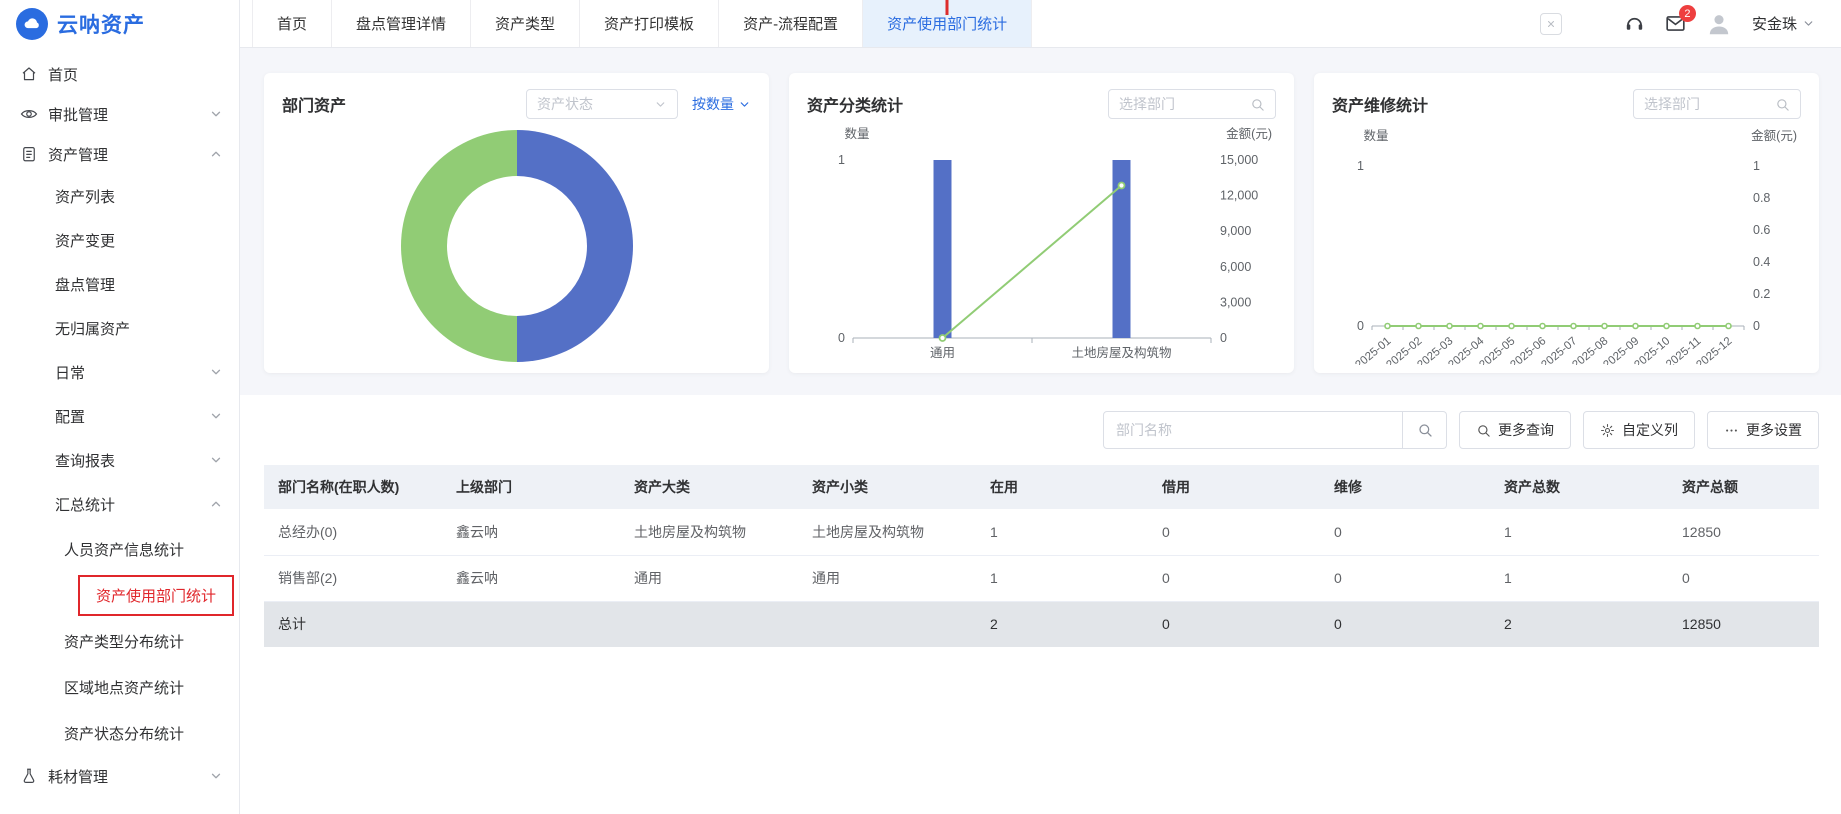 This screenshot has width=1841, height=814. What do you see at coordinates (119, 154) in the screenshot?
I see `sidebar-item-资产管理: 资产管理` at bounding box center [119, 154].